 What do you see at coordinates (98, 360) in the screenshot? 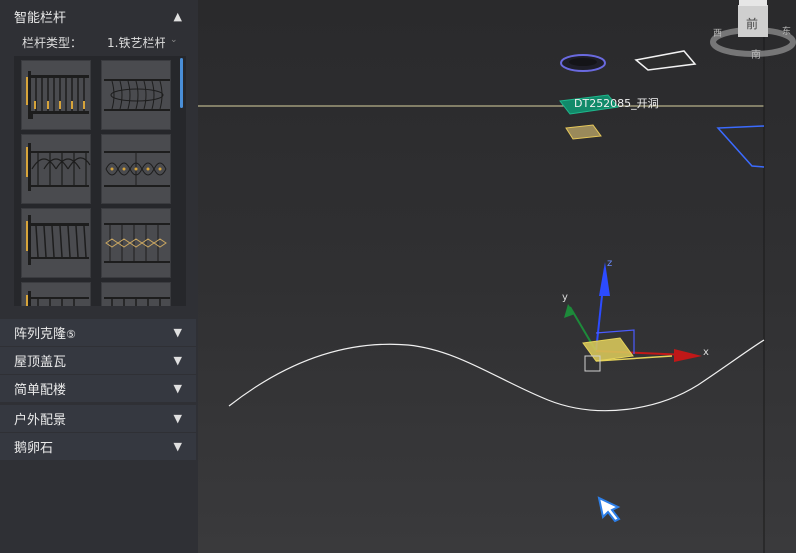
I see `section-roof-tiles: 屋顶盖瓦 ▼` at bounding box center [98, 360].